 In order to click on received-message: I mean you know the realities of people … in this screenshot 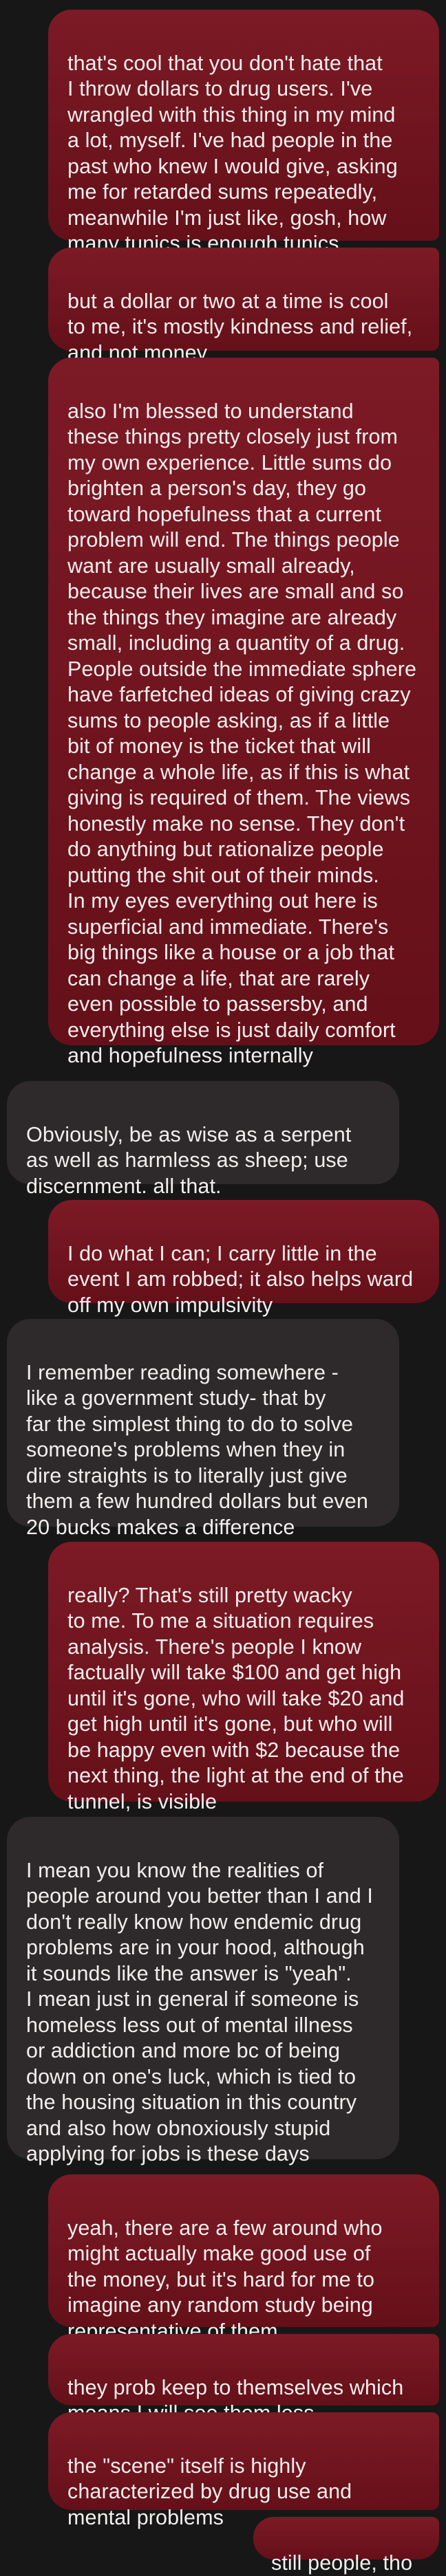, I will do `click(203, 1991)`.